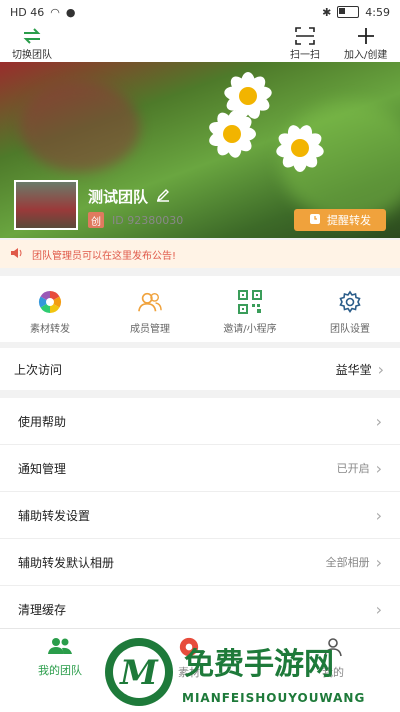  I want to click on last-visit-value: 益华堂, so click(353, 369).